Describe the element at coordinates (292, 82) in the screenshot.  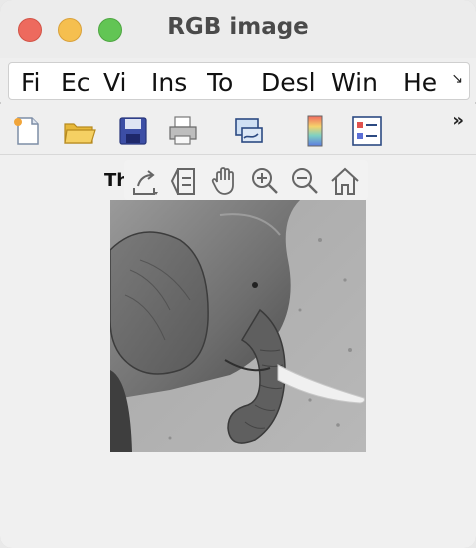
I see `menu-desktop: Desl` at that location.